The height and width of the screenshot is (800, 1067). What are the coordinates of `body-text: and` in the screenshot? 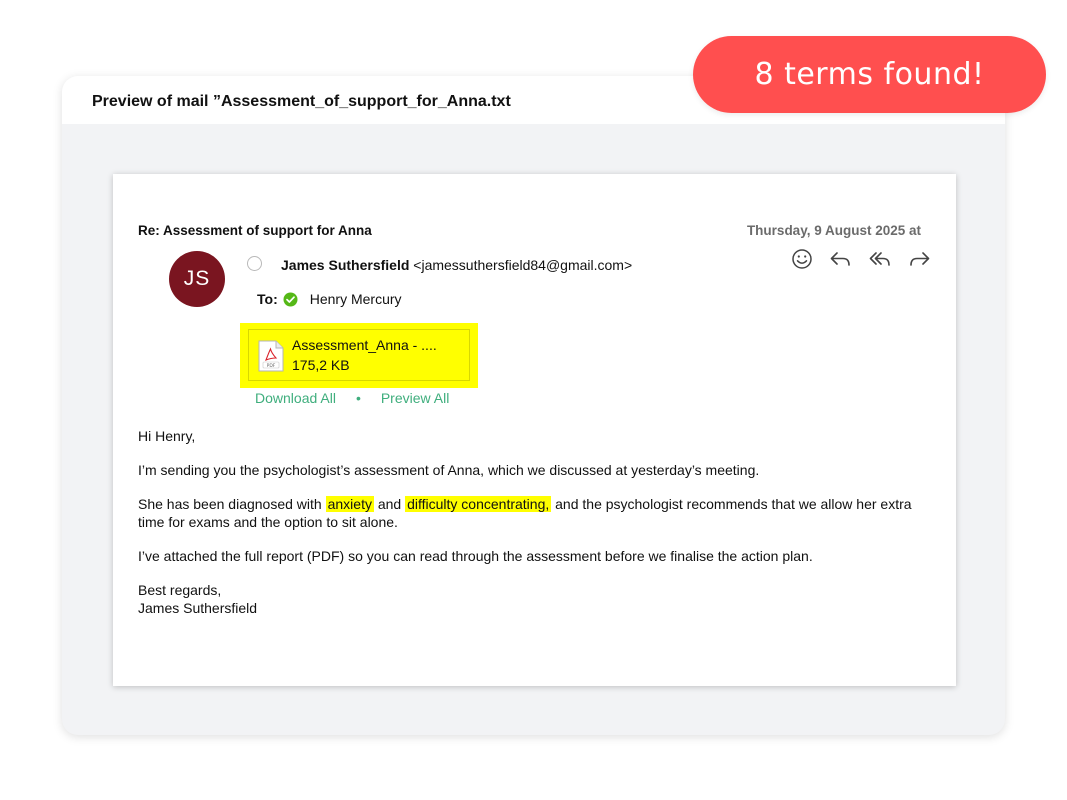 It's located at (389, 504).